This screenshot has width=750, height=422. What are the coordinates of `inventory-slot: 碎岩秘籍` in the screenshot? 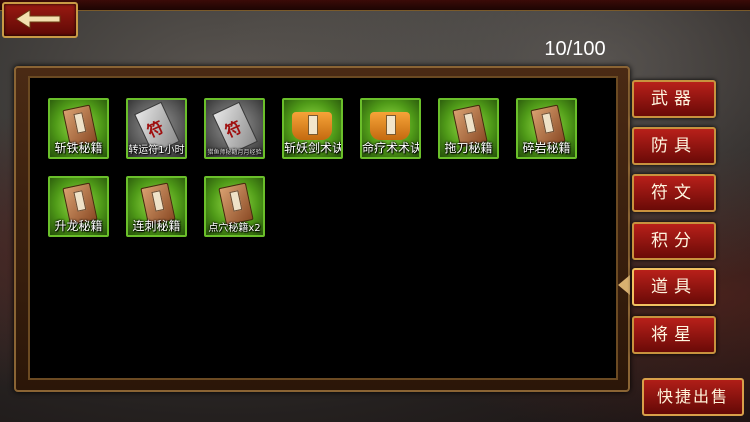 It's located at (546, 128).